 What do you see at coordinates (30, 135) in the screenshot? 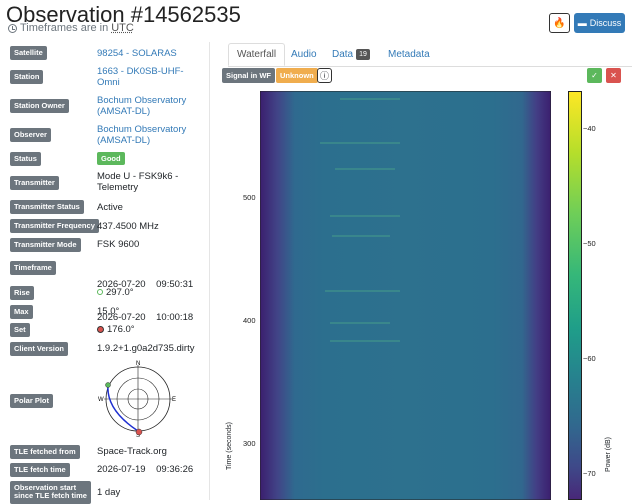
I see `detail-observer-label: Observer` at bounding box center [30, 135].